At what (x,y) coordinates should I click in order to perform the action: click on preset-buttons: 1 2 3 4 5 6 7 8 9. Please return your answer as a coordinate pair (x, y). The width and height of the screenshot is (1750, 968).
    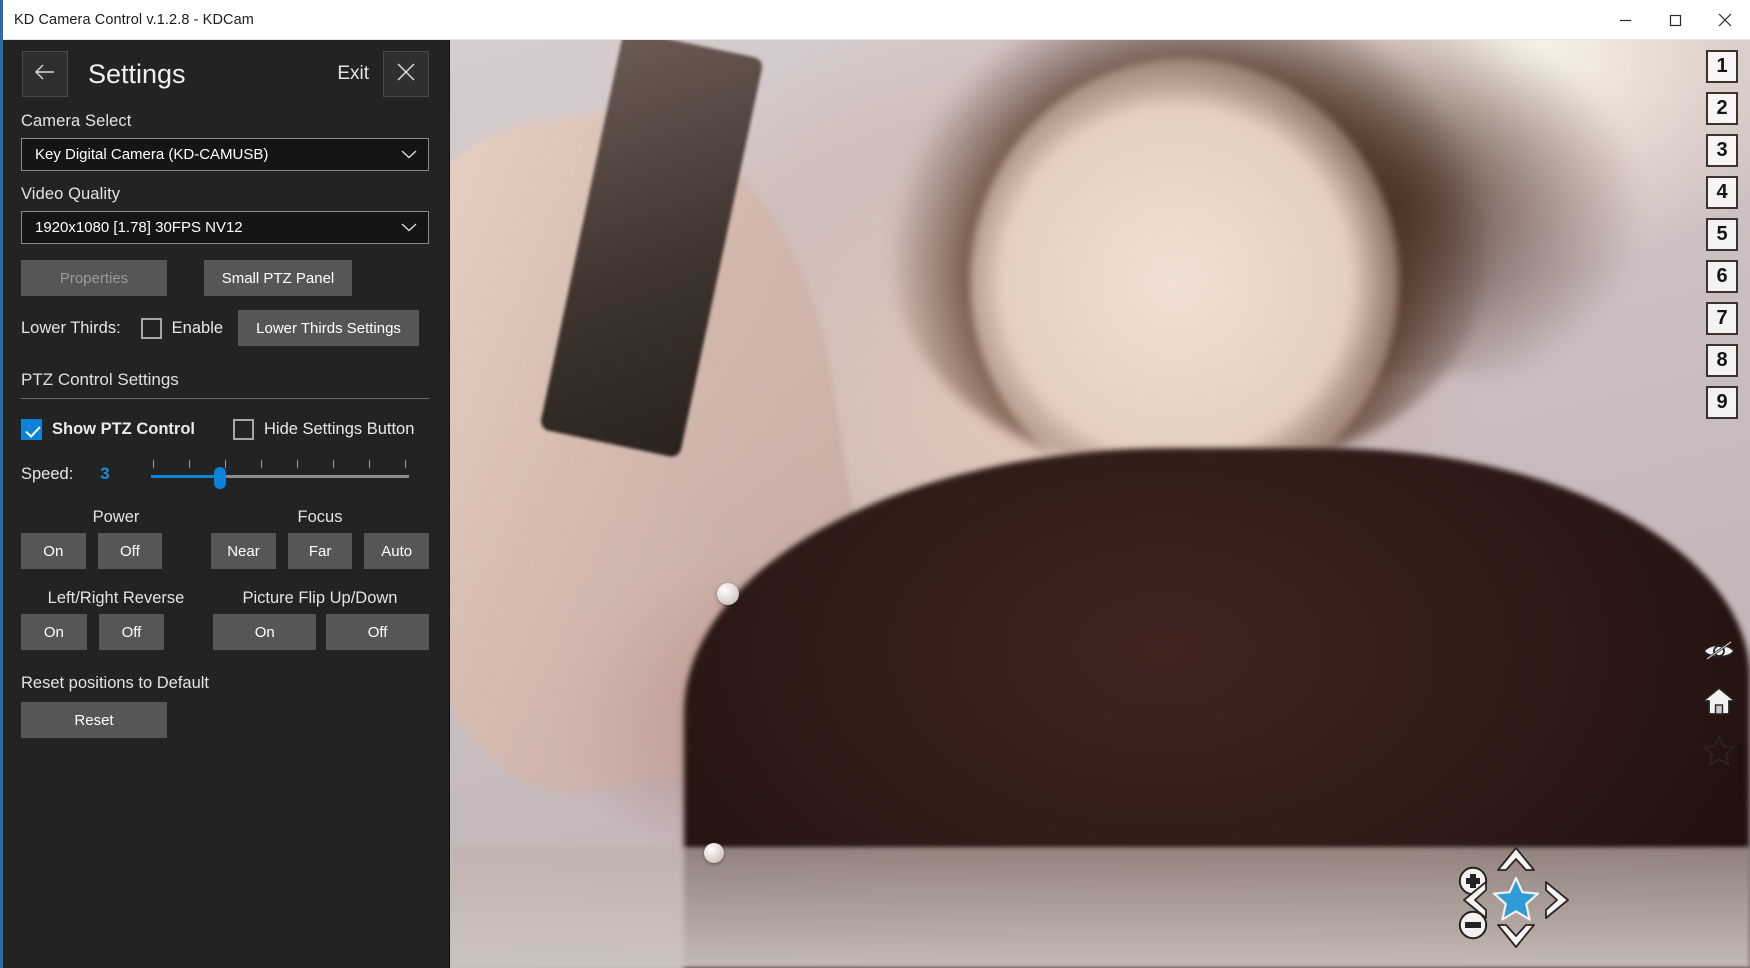
    Looking at the image, I should click on (1722, 239).